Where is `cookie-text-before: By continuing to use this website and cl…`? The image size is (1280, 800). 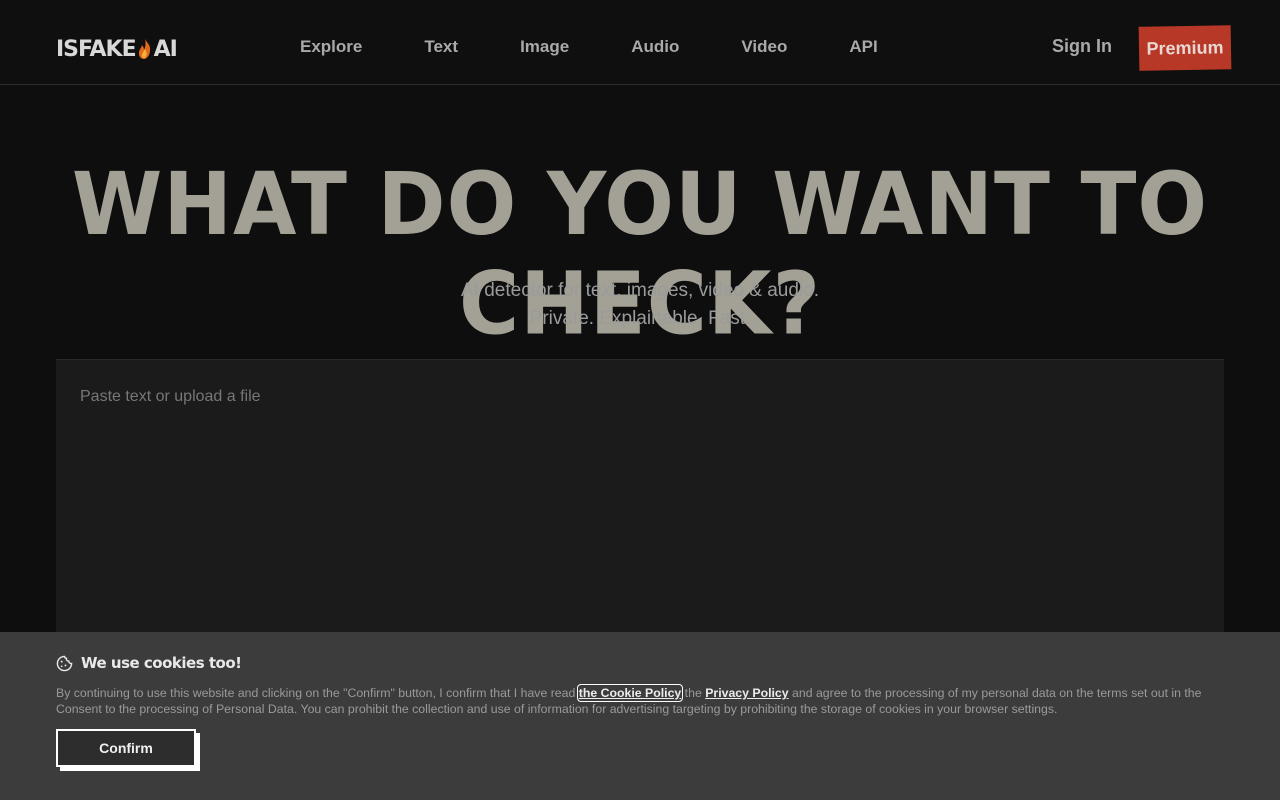
cookie-text-before: By continuing to use this website and cl… is located at coordinates (317, 693).